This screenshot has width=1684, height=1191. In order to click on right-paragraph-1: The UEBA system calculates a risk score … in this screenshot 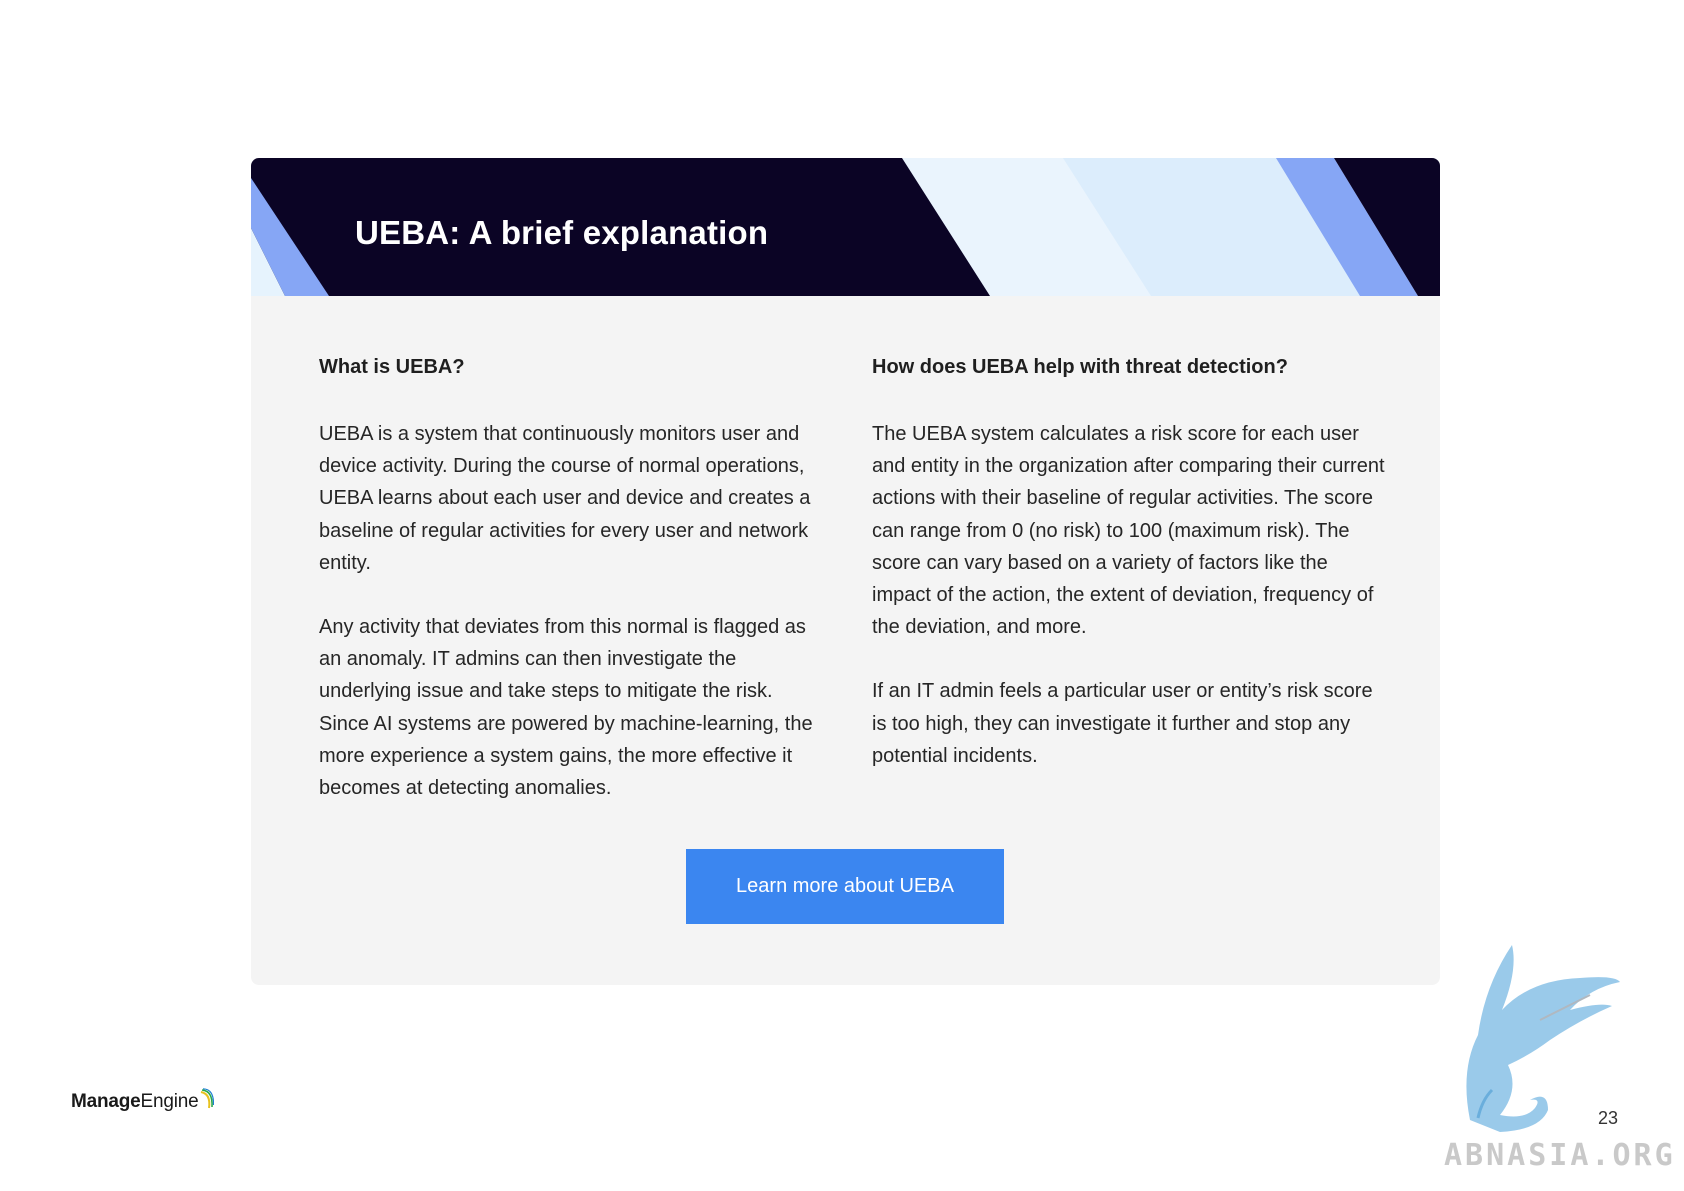, I will do `click(1128, 531)`.